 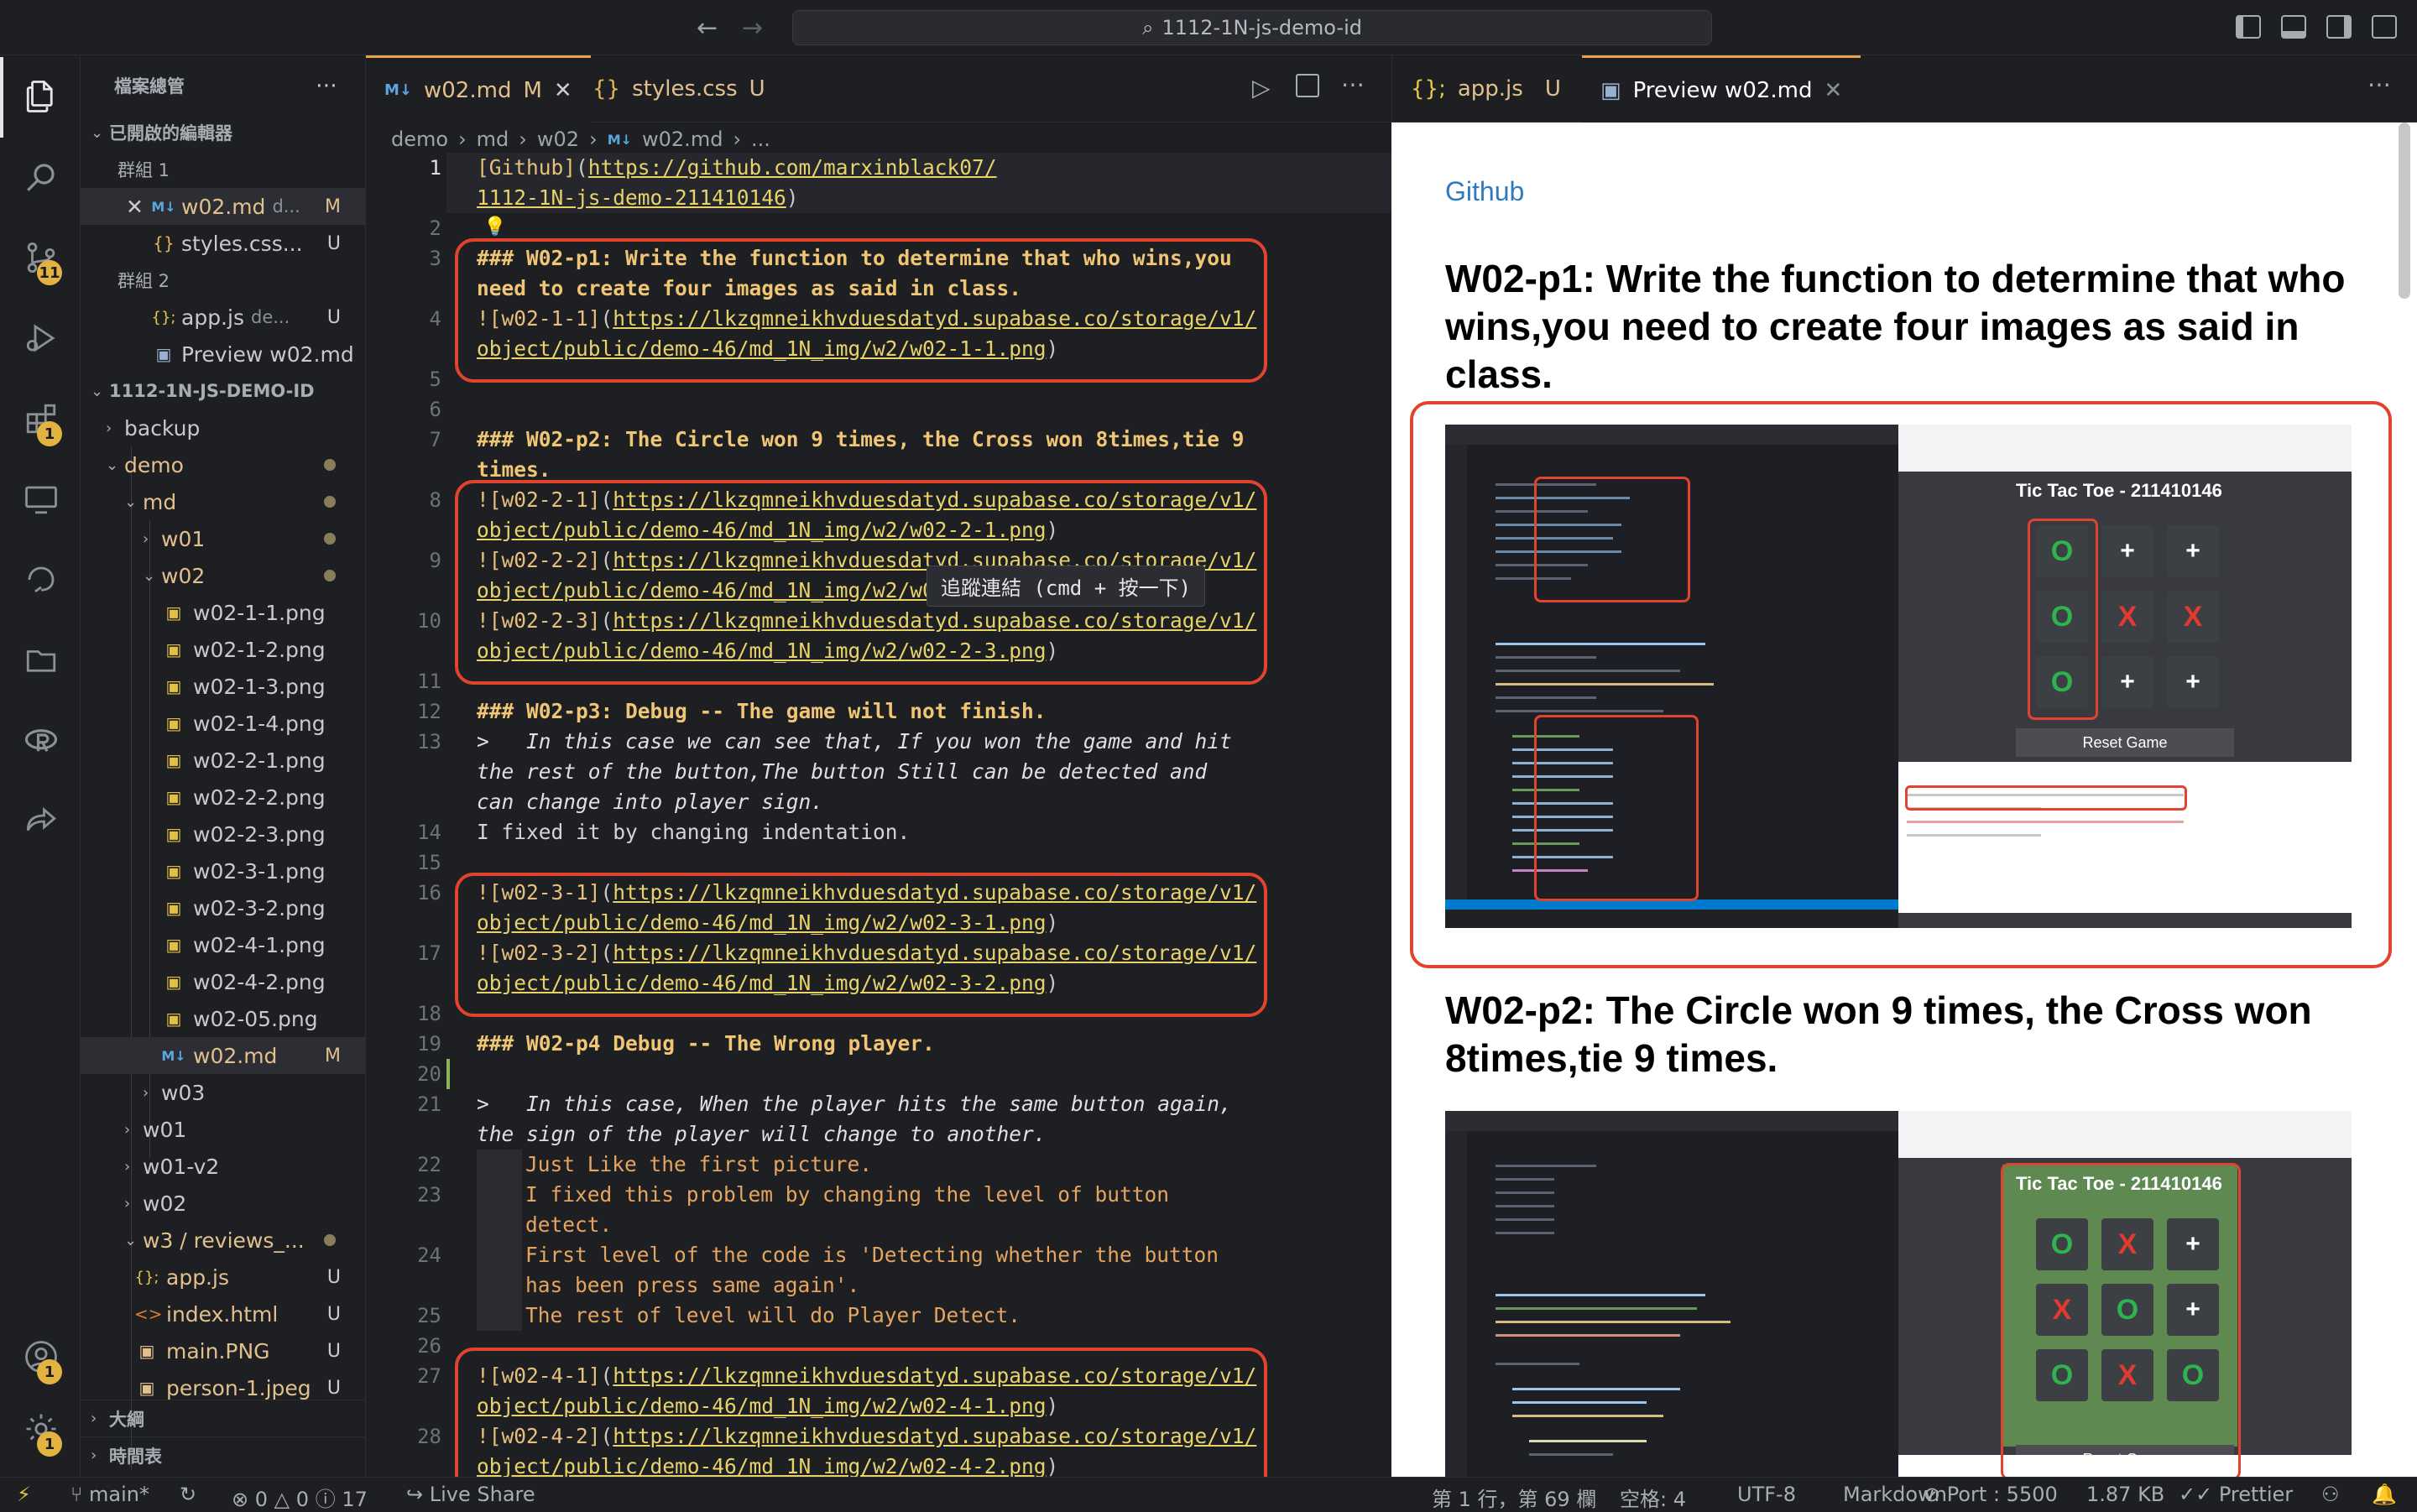 What do you see at coordinates (41, 500) in the screenshot?
I see `remote-explorer-icon` at bounding box center [41, 500].